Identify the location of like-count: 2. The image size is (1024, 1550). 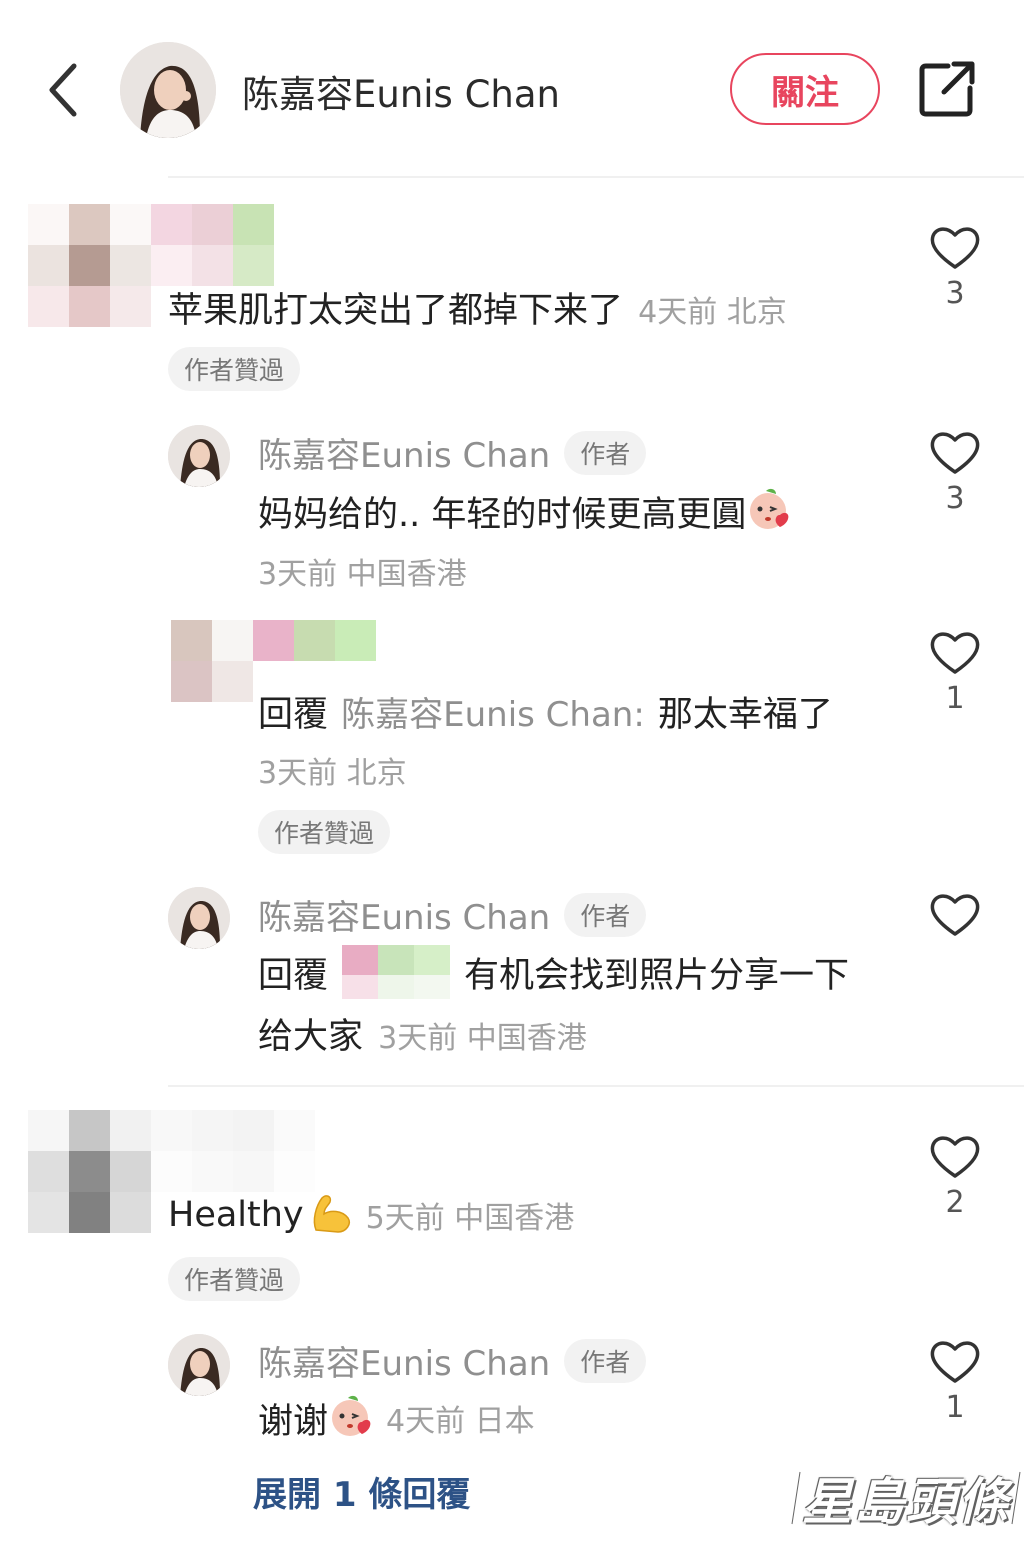
(955, 1202).